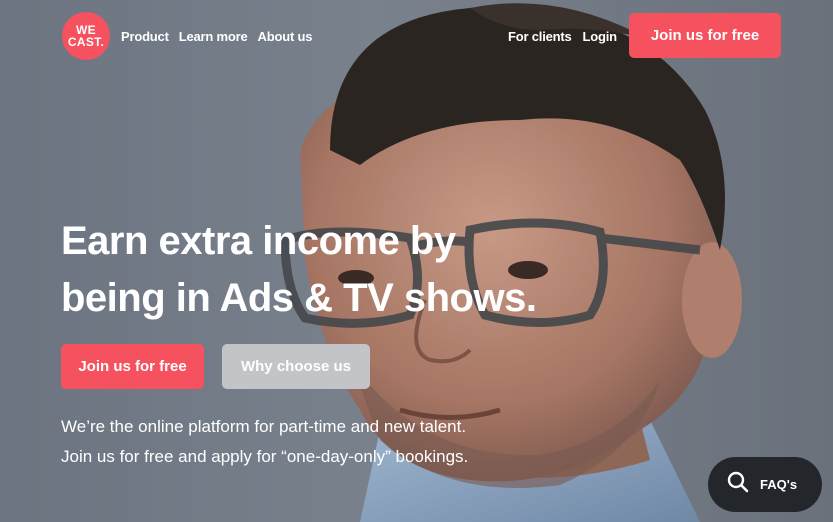  I want to click on faq-button: FAQ's, so click(765, 484).